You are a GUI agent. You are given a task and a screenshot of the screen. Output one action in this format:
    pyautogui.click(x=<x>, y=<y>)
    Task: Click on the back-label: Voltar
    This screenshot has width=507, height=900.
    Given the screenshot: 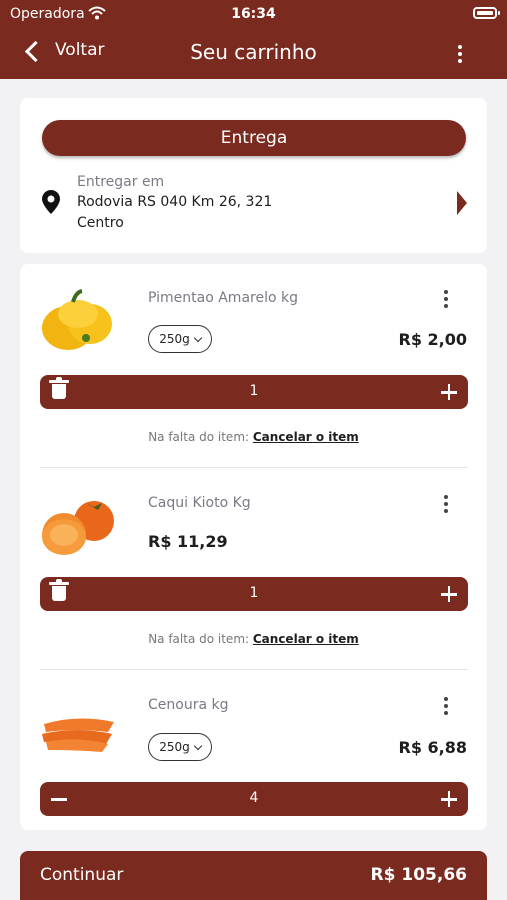 What is the action you would take?
    pyautogui.click(x=80, y=50)
    